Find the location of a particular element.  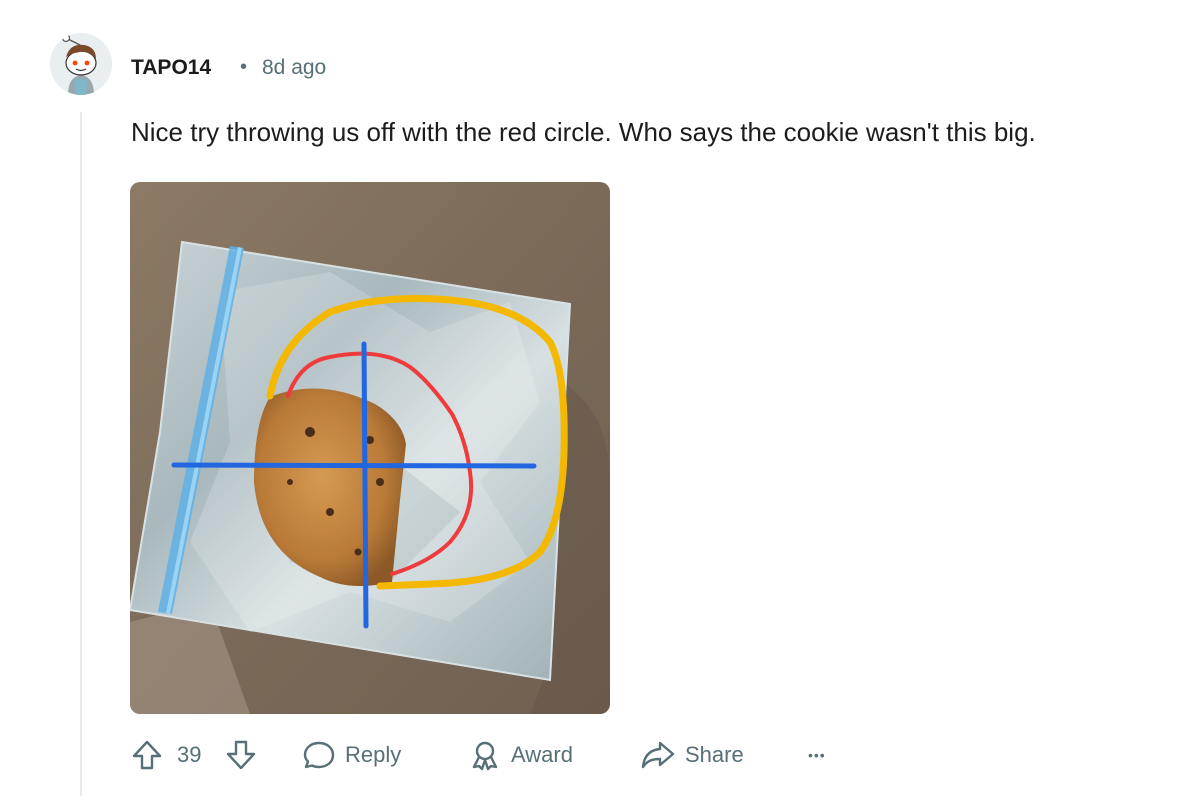

snoo-avatar-icon is located at coordinates (81, 64).